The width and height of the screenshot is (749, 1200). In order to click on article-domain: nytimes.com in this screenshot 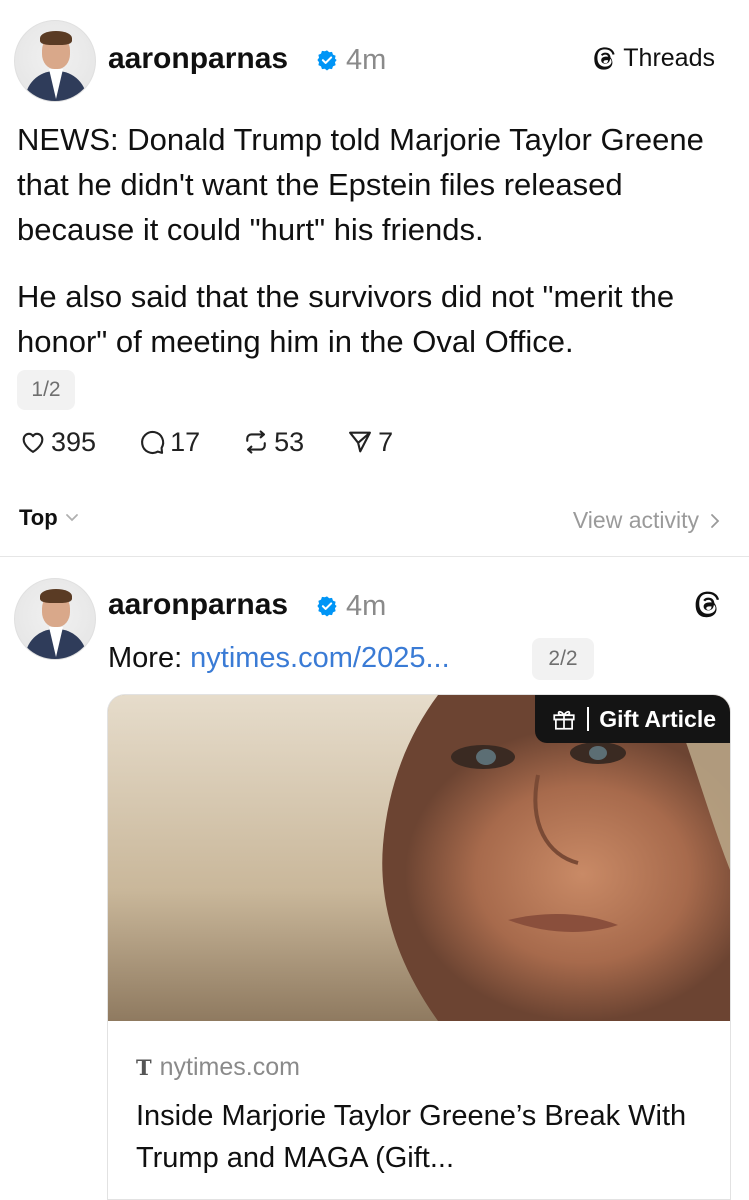, I will do `click(229, 1067)`.